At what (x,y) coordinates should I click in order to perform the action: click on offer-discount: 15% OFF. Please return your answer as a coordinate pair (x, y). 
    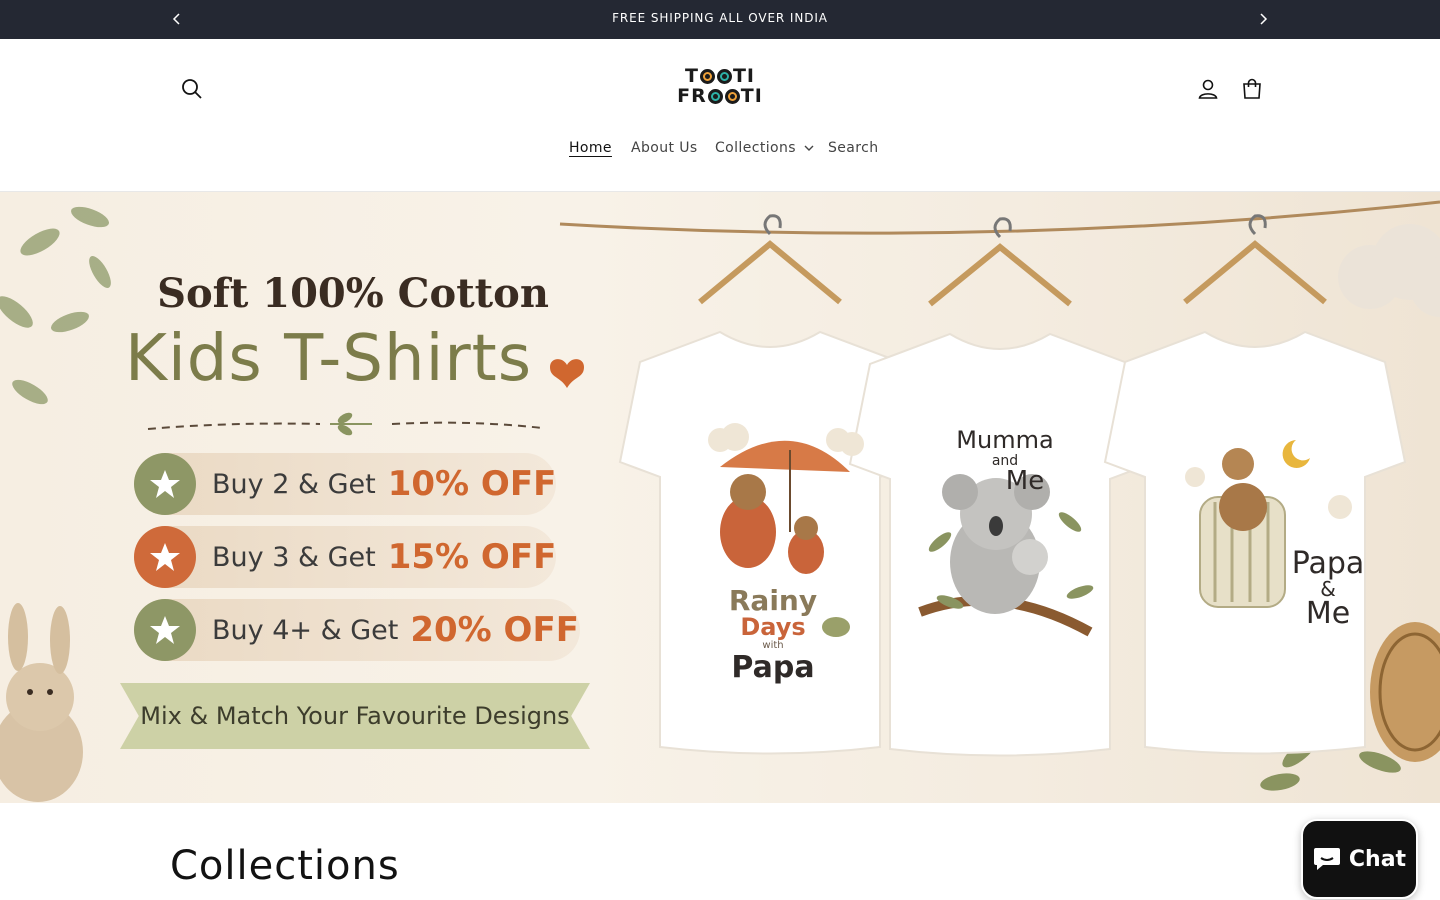
    Looking at the image, I should click on (472, 557).